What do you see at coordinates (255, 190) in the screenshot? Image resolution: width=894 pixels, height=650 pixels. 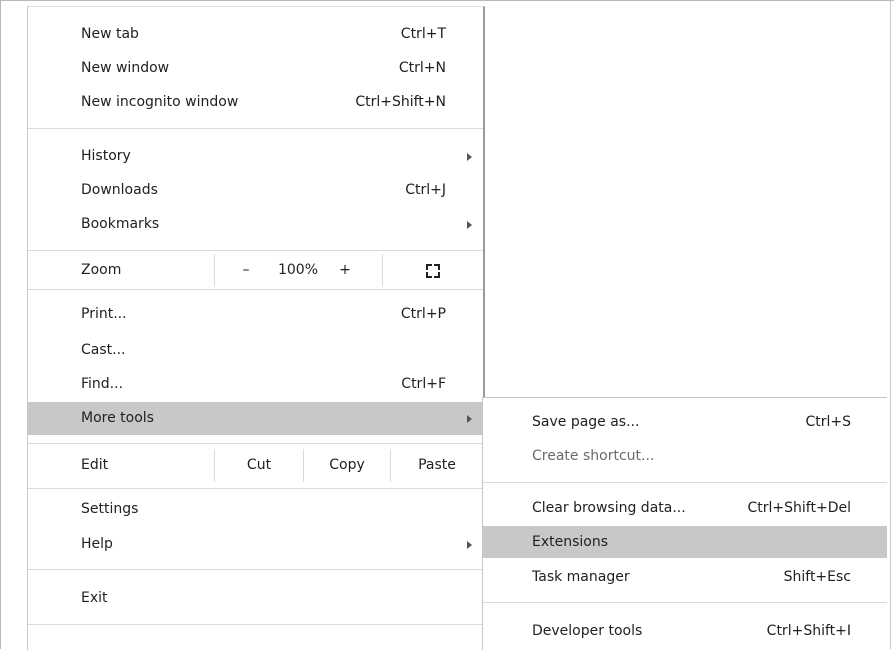 I see `menu-item-downloads: Downloads Ctrl+J` at bounding box center [255, 190].